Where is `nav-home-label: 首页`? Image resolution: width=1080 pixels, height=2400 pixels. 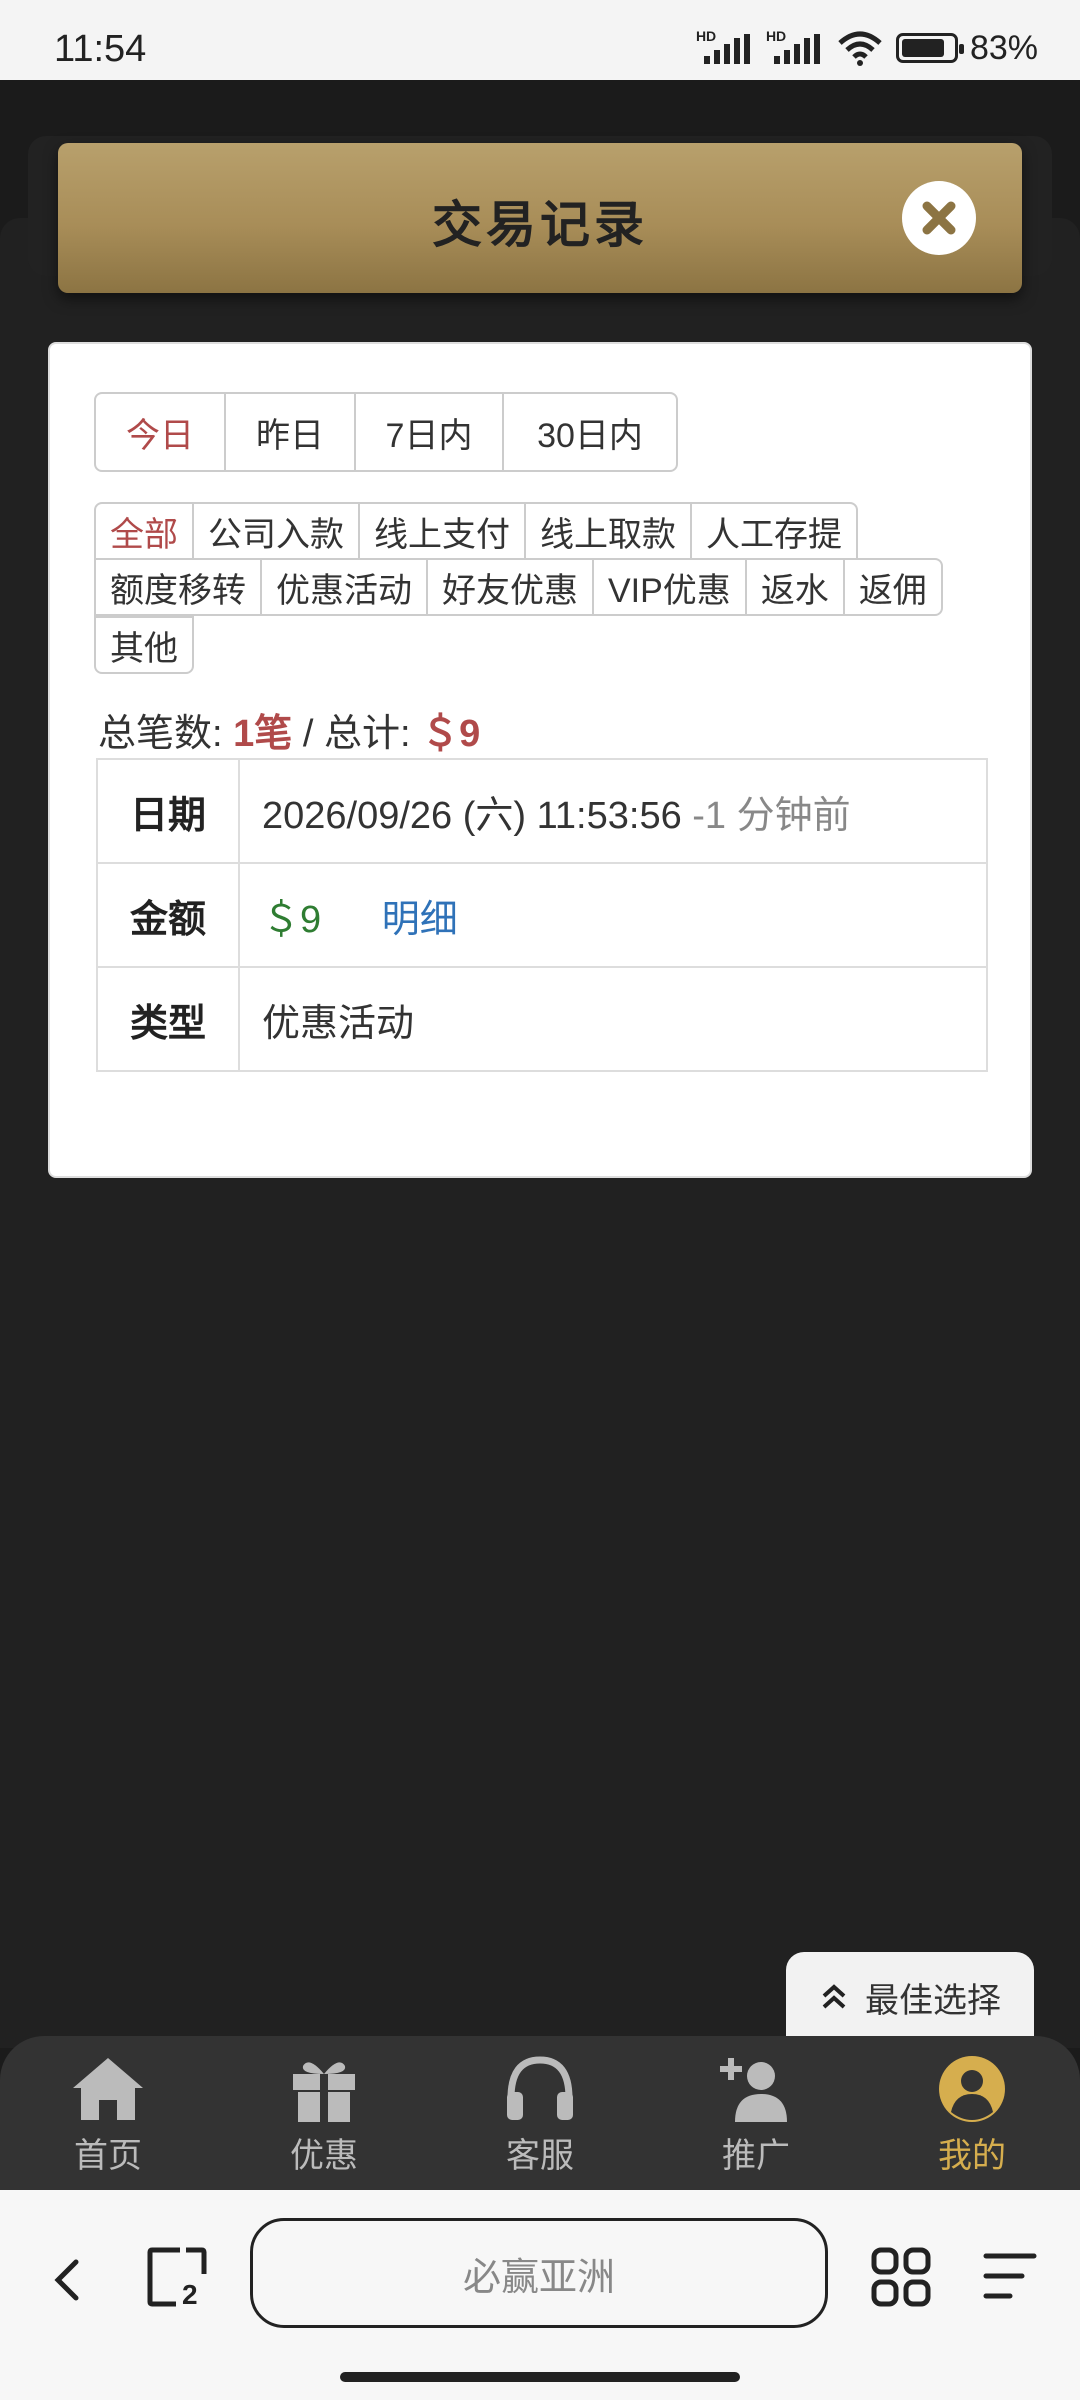
nav-home-label: 首页 is located at coordinates (108, 2156).